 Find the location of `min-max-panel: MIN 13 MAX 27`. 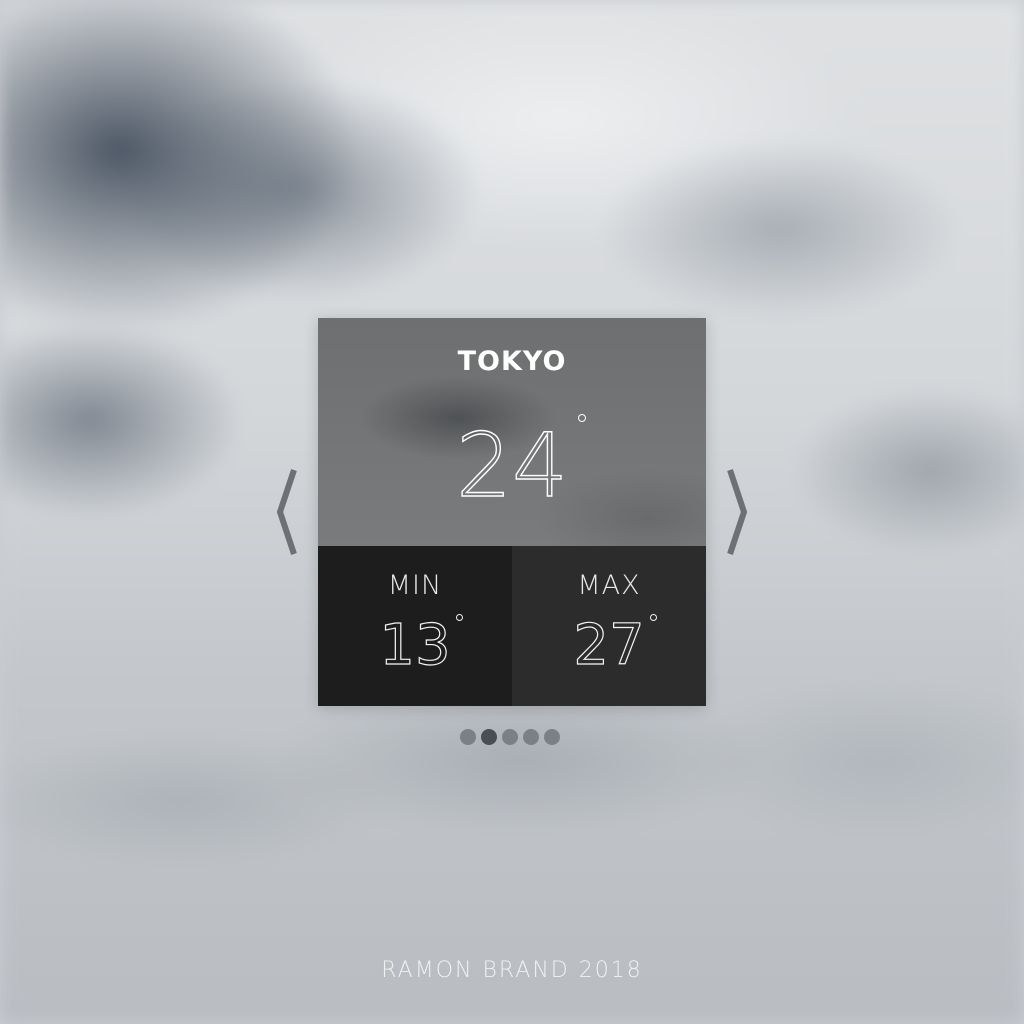

min-max-panel: MIN 13 MAX 27 is located at coordinates (512, 626).